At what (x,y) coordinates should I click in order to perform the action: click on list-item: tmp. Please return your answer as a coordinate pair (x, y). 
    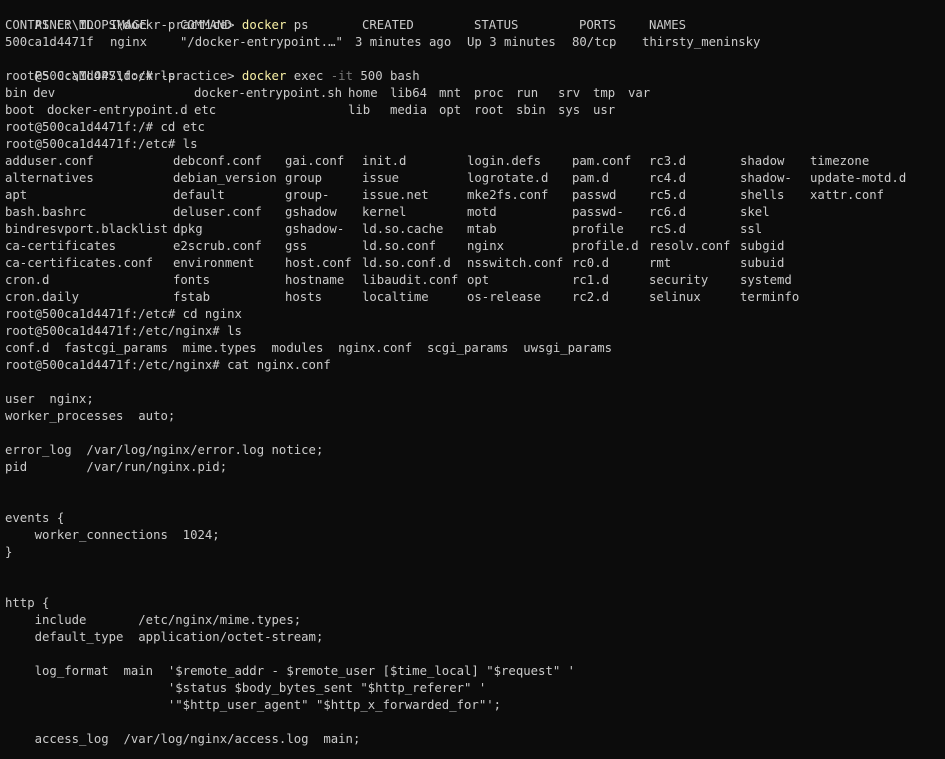
    Looking at the image, I should click on (604, 93).